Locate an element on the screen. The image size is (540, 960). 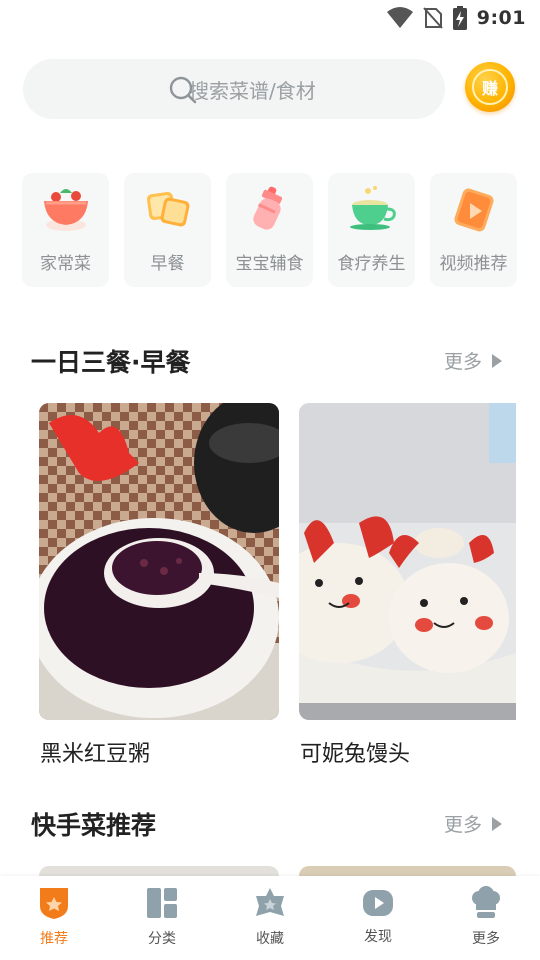
no-sim-icon is located at coordinates (432, 18).